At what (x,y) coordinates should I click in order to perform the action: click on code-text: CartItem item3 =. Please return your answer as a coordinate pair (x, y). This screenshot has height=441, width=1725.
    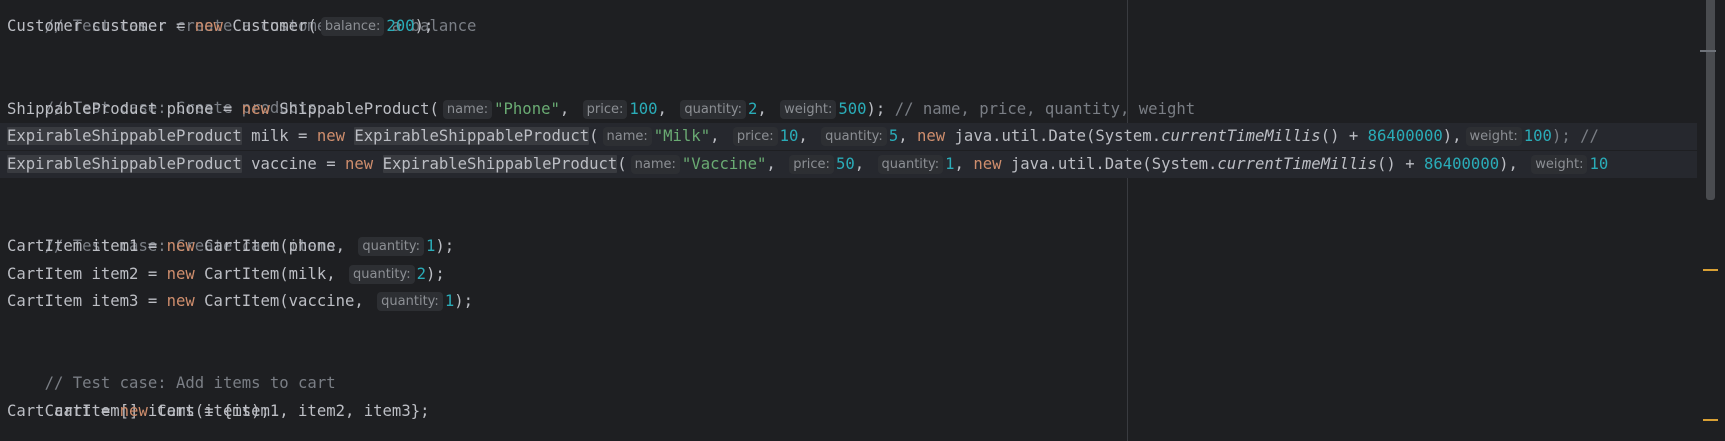
    Looking at the image, I should click on (87, 301).